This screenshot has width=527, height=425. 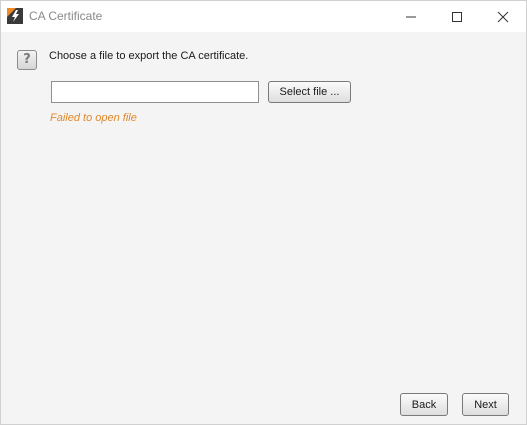 I want to click on title-bar: CA Certificate, so click(x=263, y=16).